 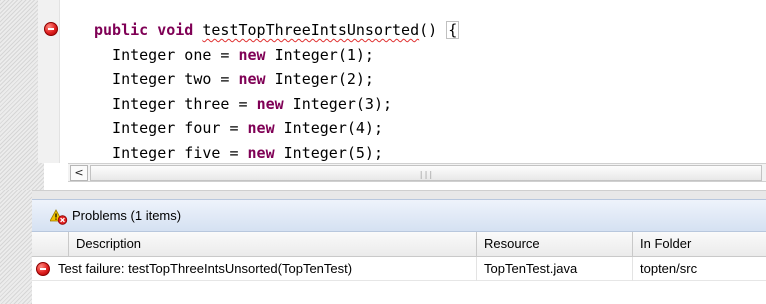 I want to click on problems-table-header: Description Resource In Folder, so click(x=399, y=244).